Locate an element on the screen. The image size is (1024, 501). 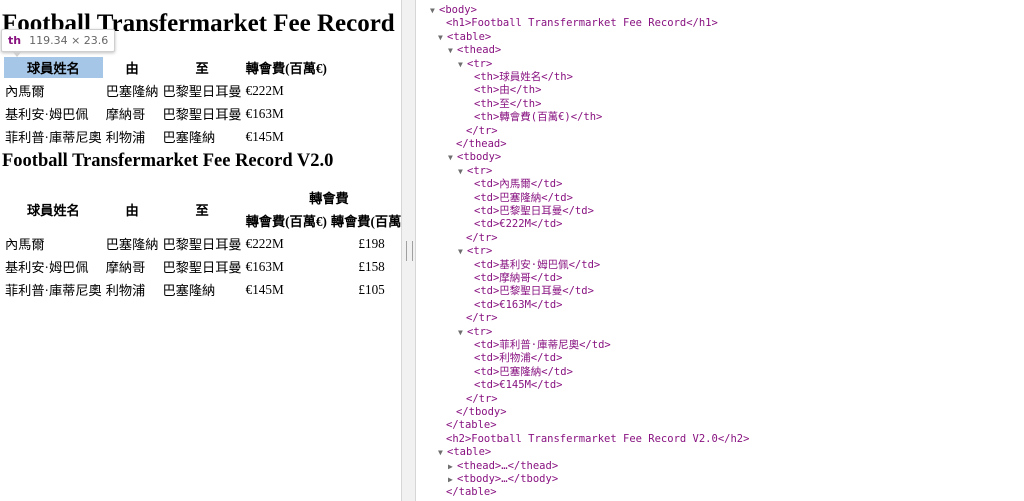
cell-fee-euro: €222M is located at coordinates (264, 243).